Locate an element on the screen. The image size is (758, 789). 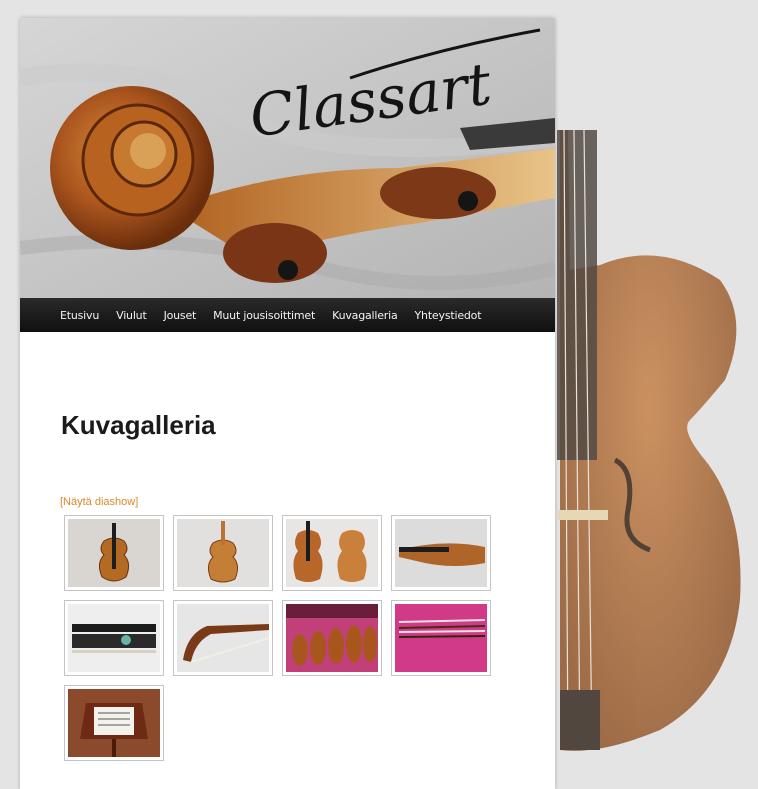
nav-item-jouset: Jouset is located at coordinates (180, 315).